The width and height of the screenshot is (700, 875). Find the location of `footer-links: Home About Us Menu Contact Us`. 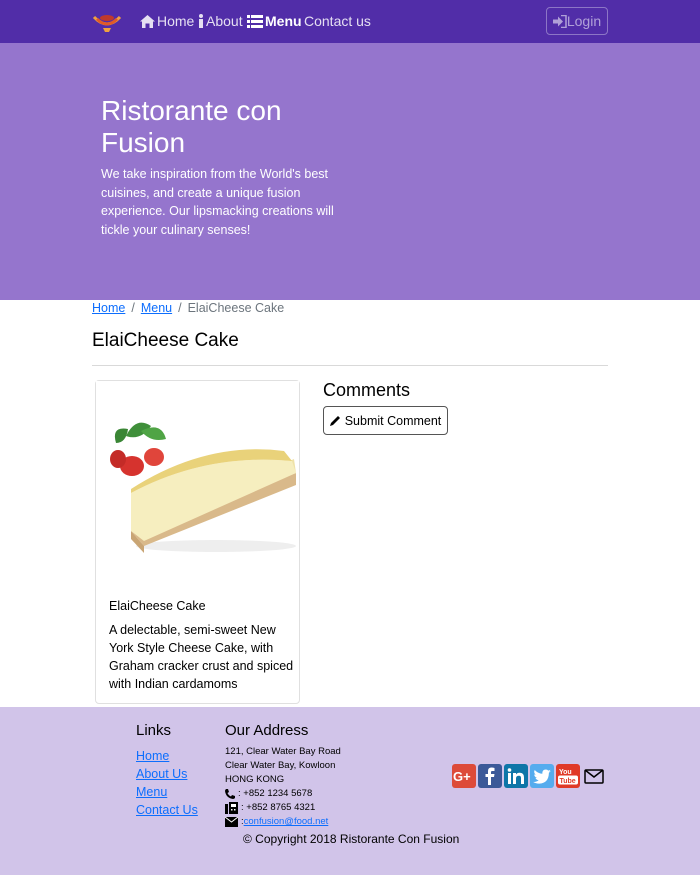

footer-links: Home About Us Menu Contact Us is located at coordinates (167, 783).